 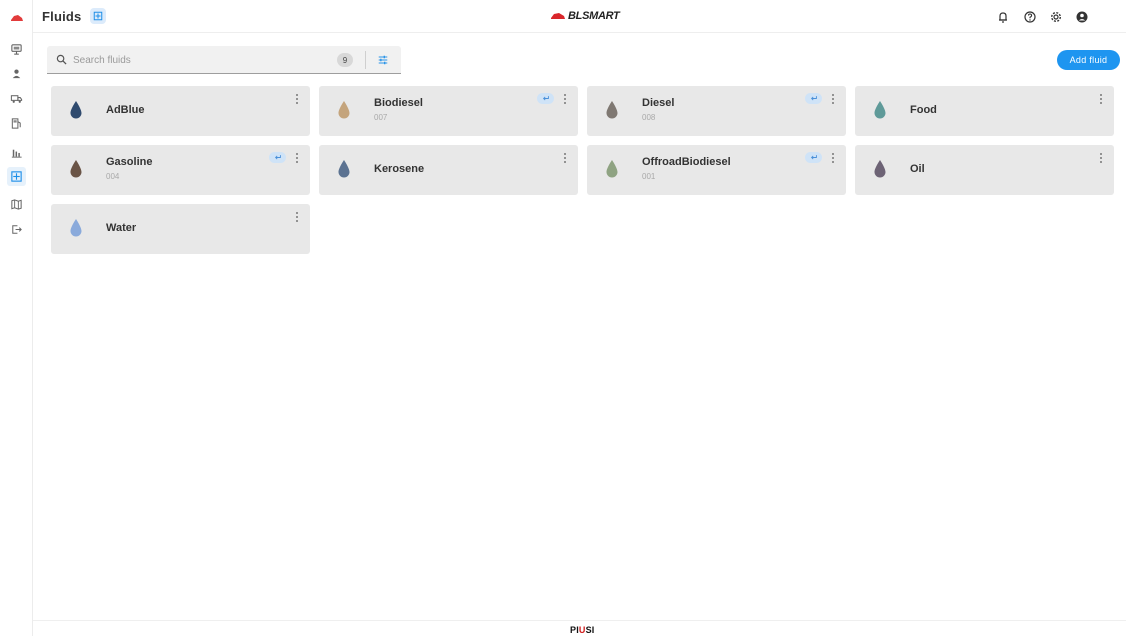 I want to click on filter-sliders-icon, so click(x=383, y=60).